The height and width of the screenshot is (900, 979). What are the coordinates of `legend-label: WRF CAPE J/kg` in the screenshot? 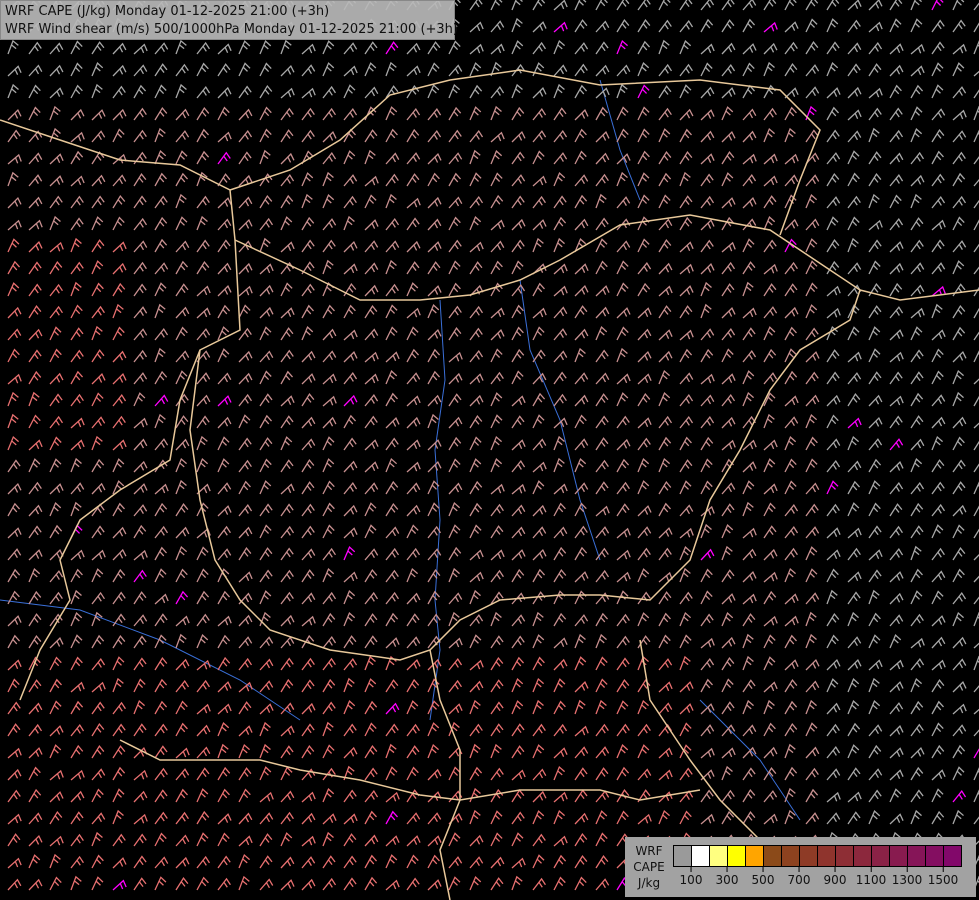 It's located at (649, 867).